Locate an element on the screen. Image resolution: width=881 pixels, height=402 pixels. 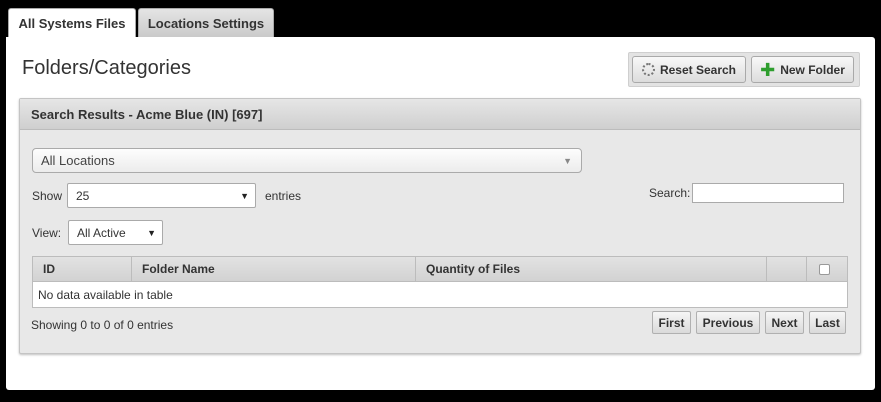
column-quantity-label: Quantity of Files is located at coordinates (473, 269).